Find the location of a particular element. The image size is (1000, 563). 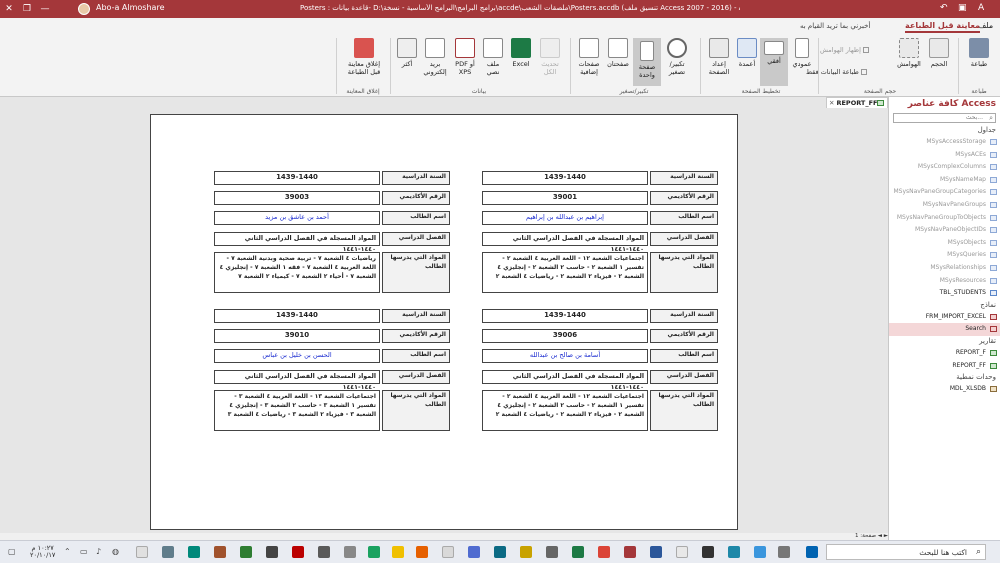

page-setup-button: إعداد الصفحة is located at coordinates (719, 57).